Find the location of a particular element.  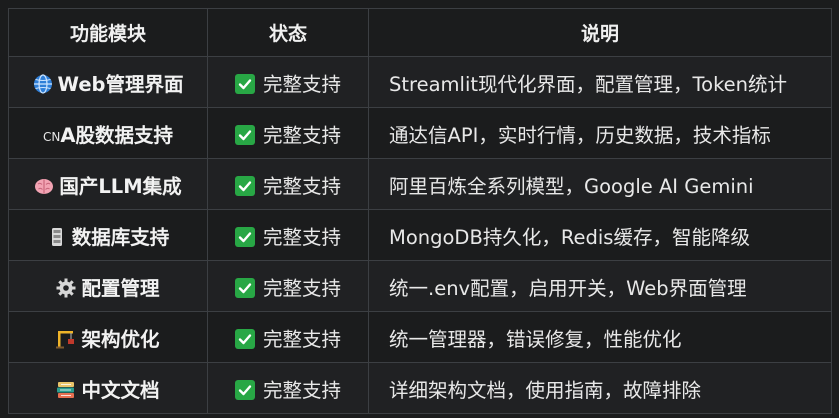

header-feature: 功能模块 is located at coordinates (108, 32).